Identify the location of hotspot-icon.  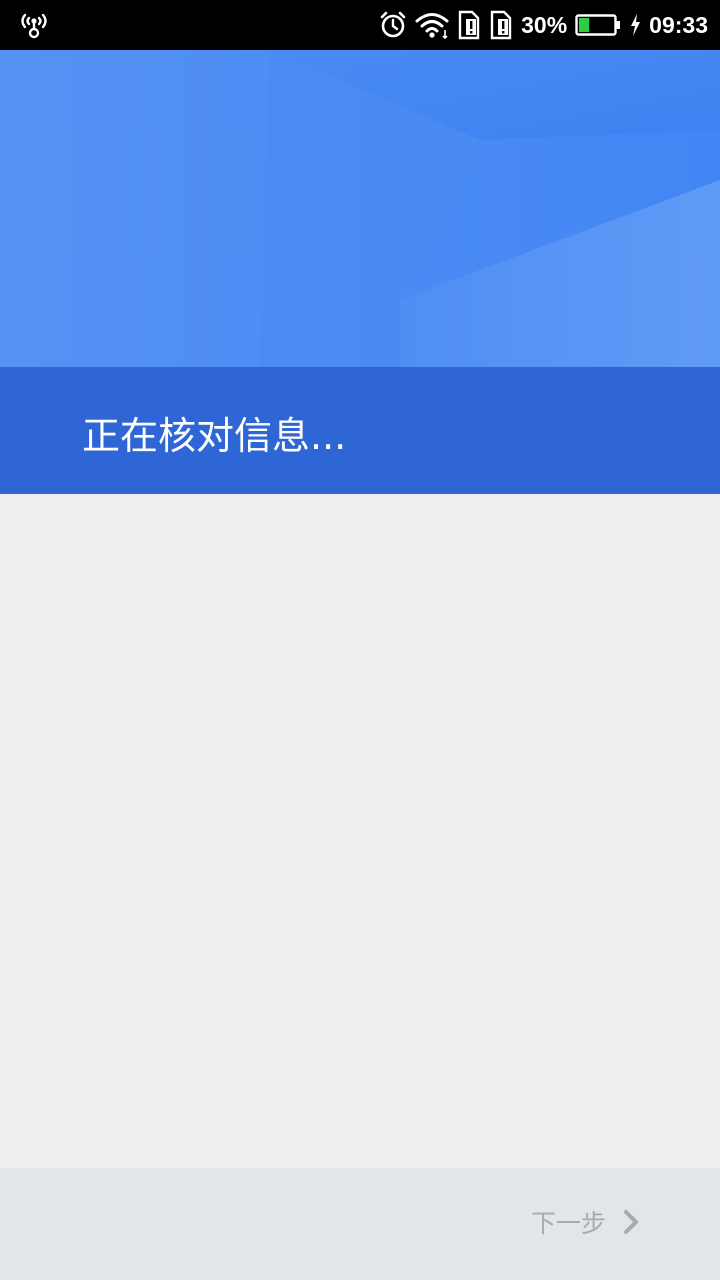
(34, 25).